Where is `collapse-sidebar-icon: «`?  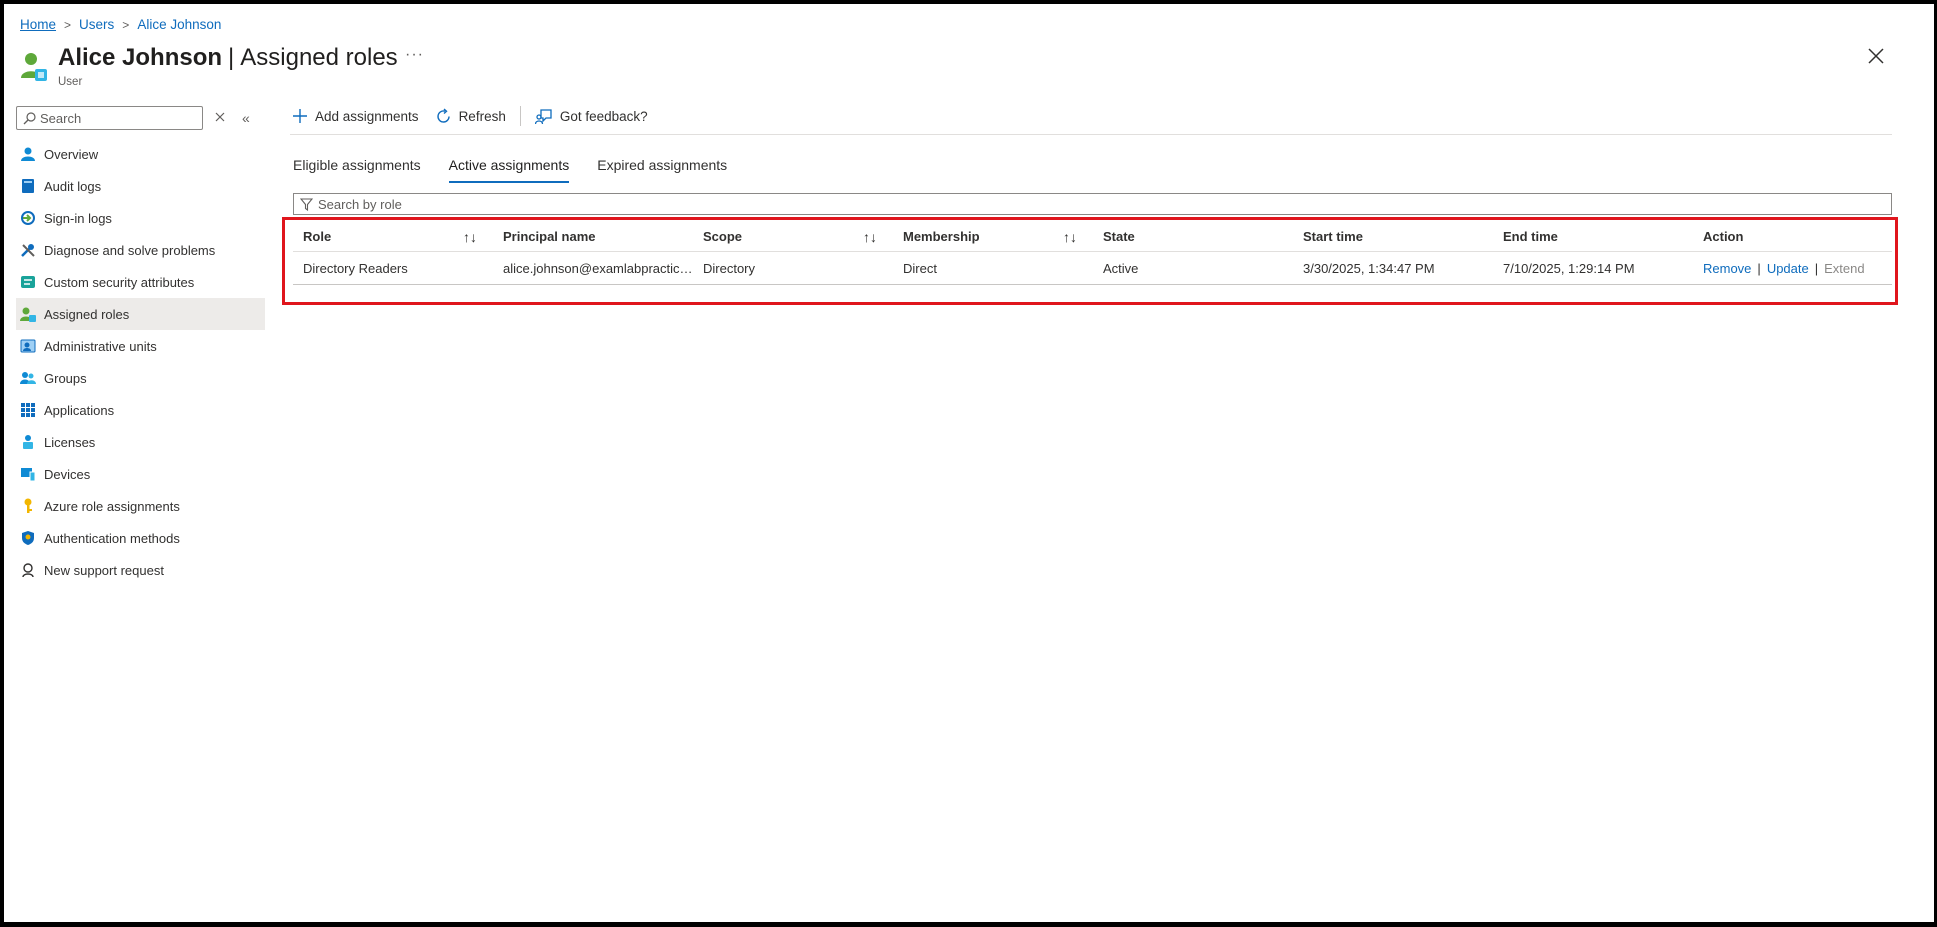 collapse-sidebar-icon: « is located at coordinates (246, 118).